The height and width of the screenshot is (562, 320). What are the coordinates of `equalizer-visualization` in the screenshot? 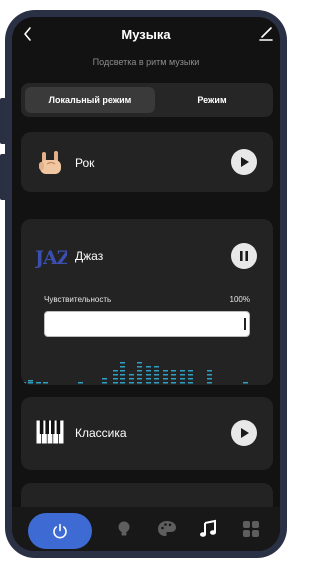 It's located at (134, 373).